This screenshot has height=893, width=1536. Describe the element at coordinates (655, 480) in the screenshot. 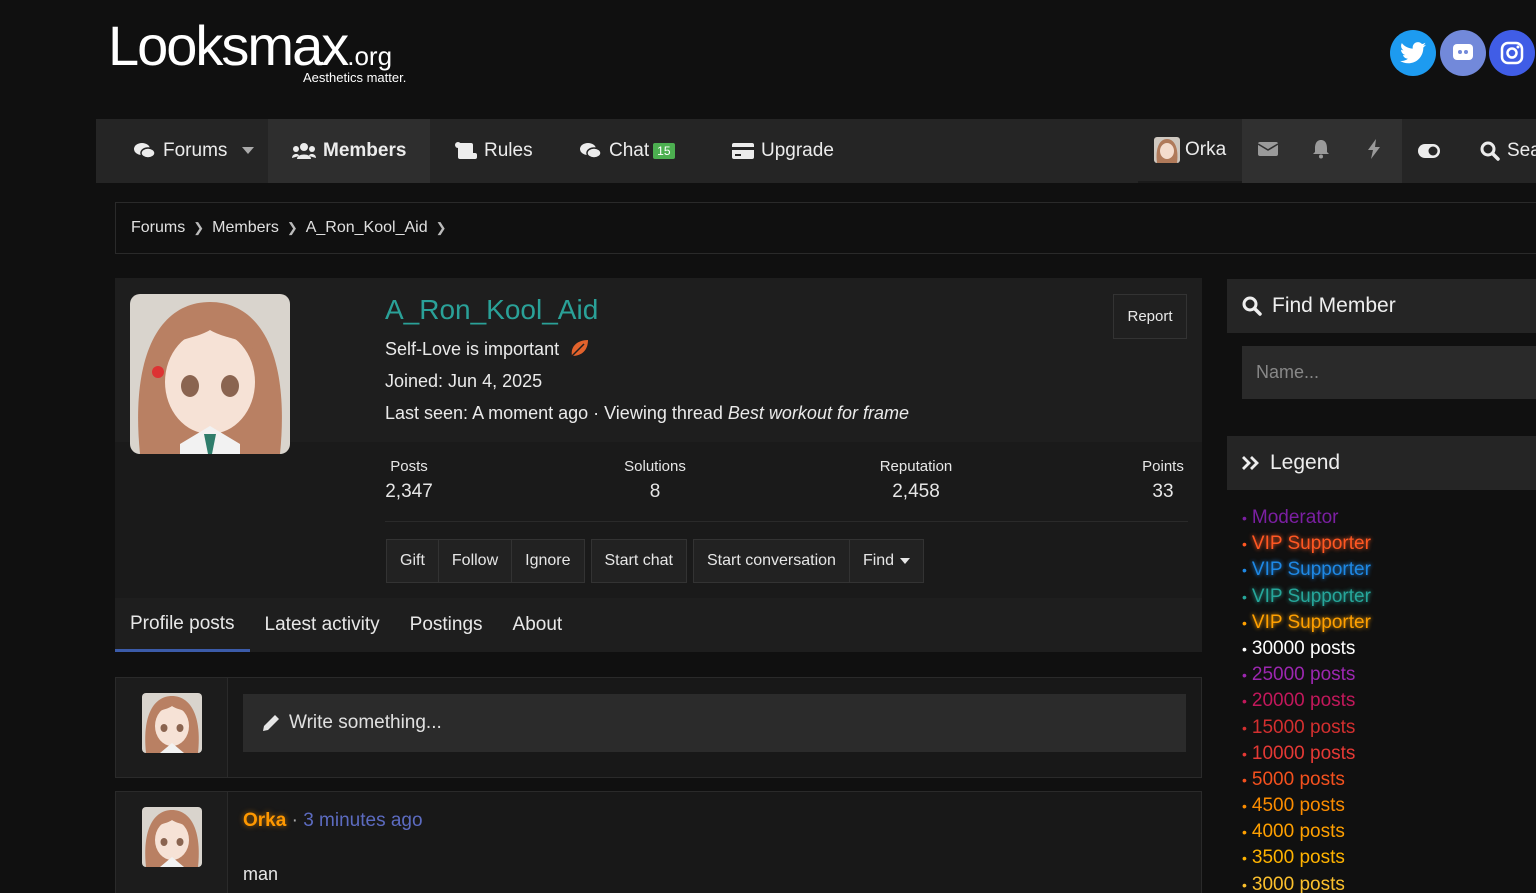

I see `stat-solutions: Solutions 8` at that location.